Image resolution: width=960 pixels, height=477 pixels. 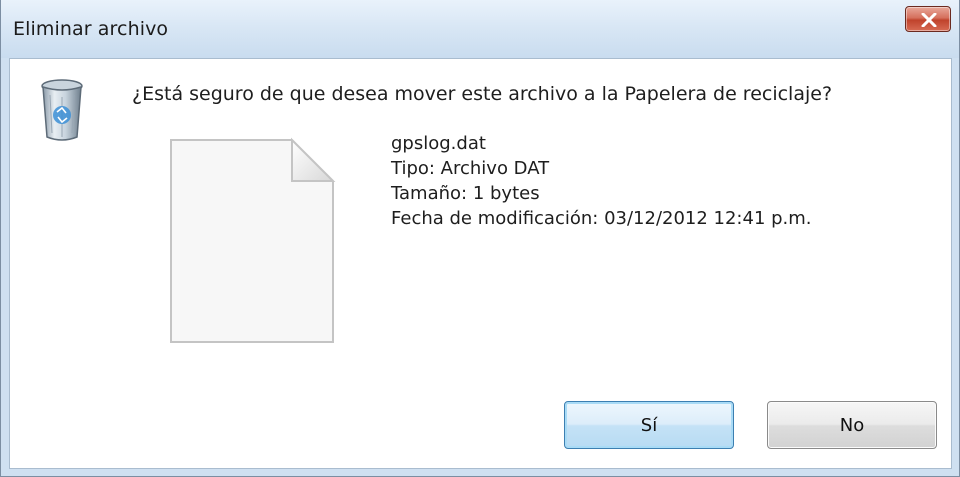 I want to click on close-icon, so click(x=929, y=20).